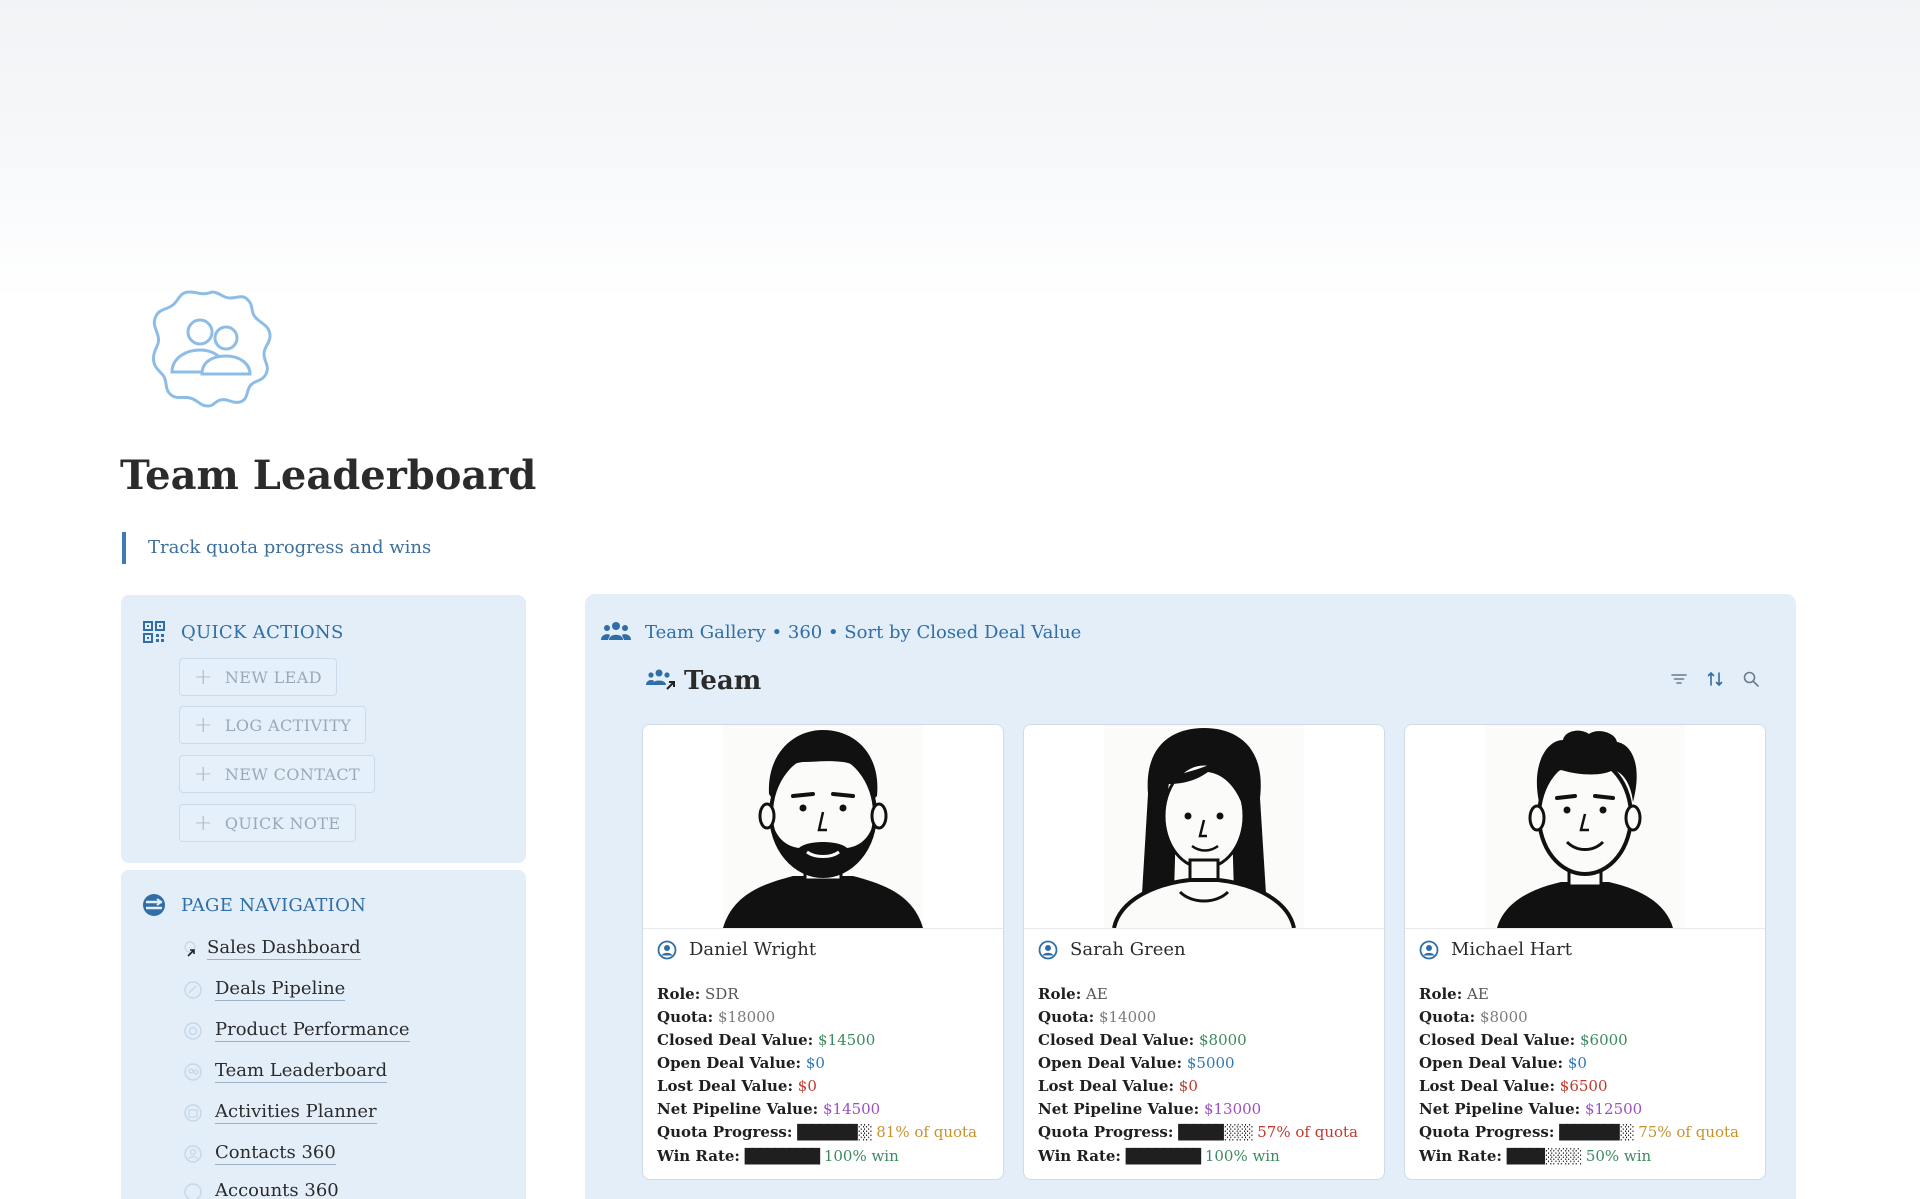 The image size is (1920, 1199). Describe the element at coordinates (193, 1113) in the screenshot. I see `calendar-icon` at that location.